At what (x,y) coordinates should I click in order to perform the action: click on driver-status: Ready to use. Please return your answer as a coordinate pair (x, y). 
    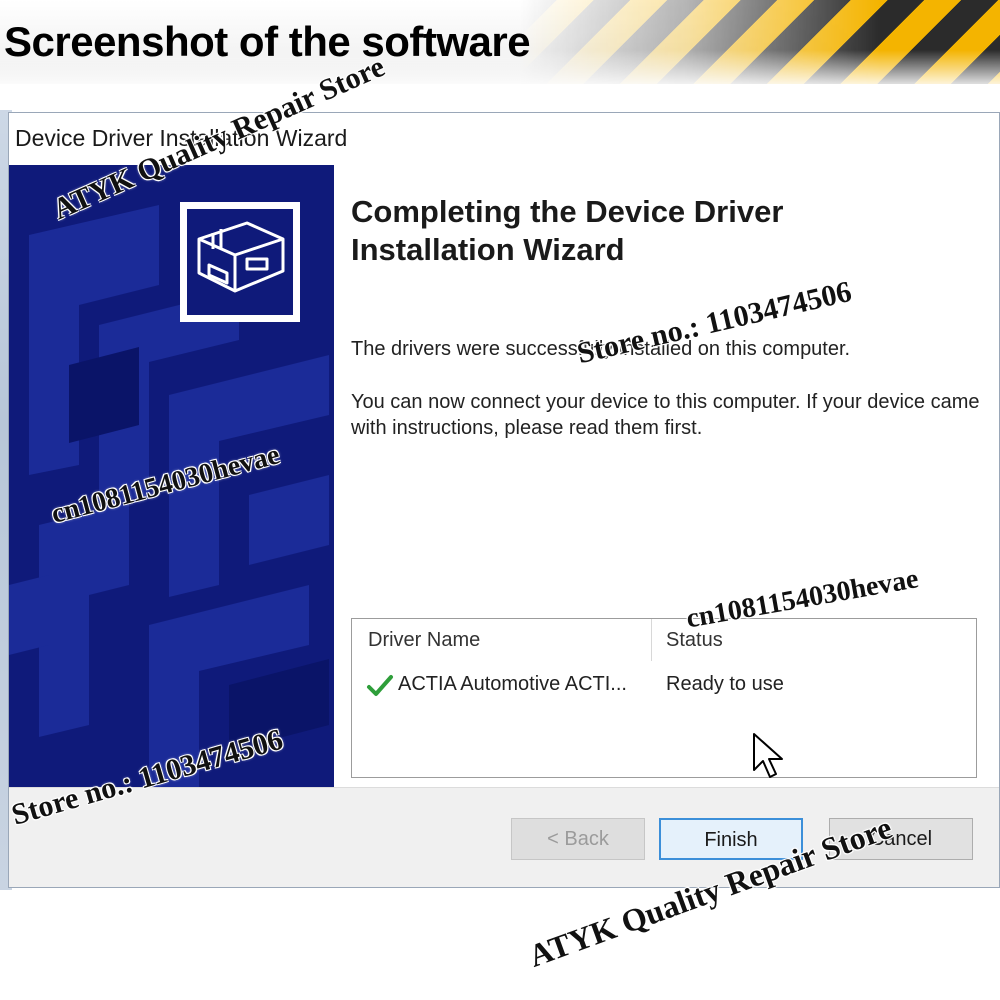
    Looking at the image, I should click on (725, 684).